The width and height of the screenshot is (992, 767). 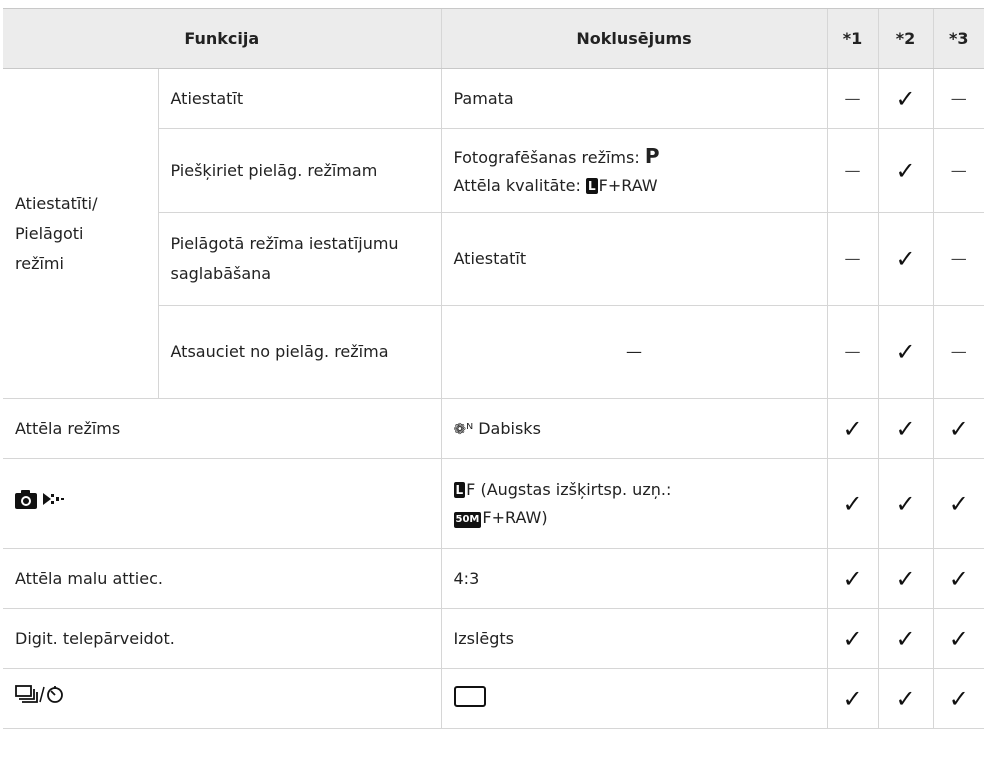 I want to click on group-label: Atiestatīti/ Pielāgoti režīmi, so click(x=80, y=233).